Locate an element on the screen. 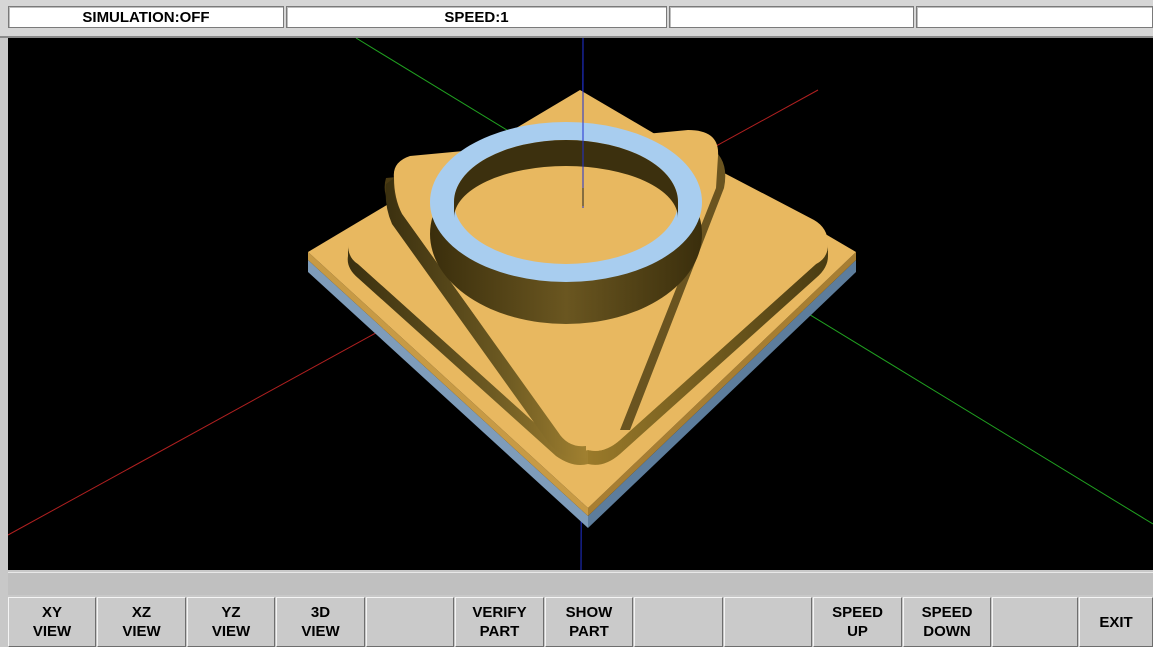  softkey-label: 3D is located at coordinates (320, 612).